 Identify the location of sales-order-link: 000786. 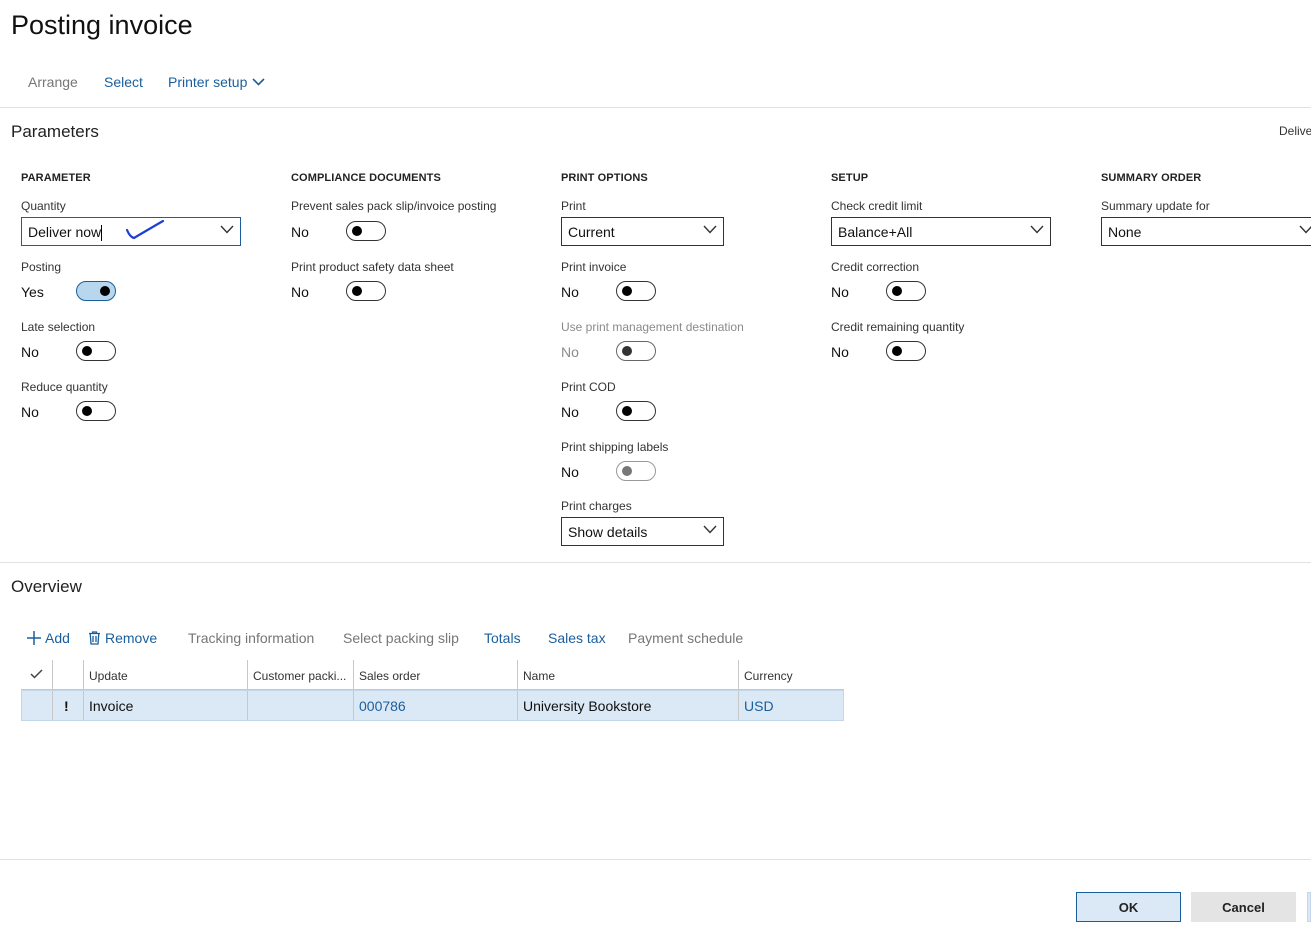
(382, 706).